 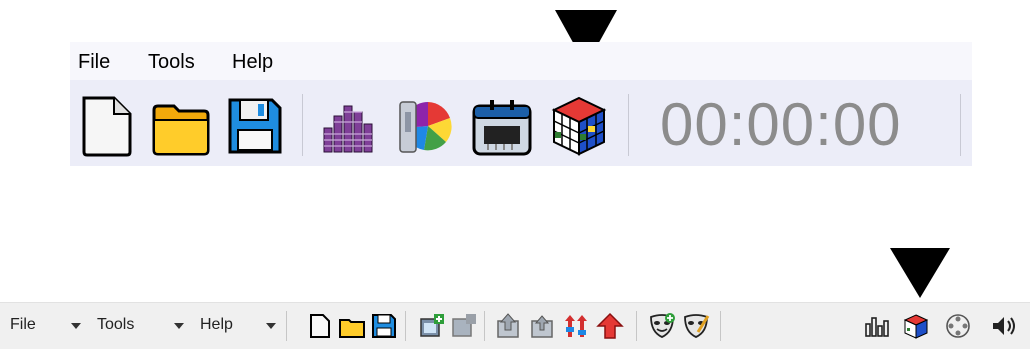 What do you see at coordinates (76, 326) in the screenshot?
I see `menu-file-dropdown-arrow` at bounding box center [76, 326].